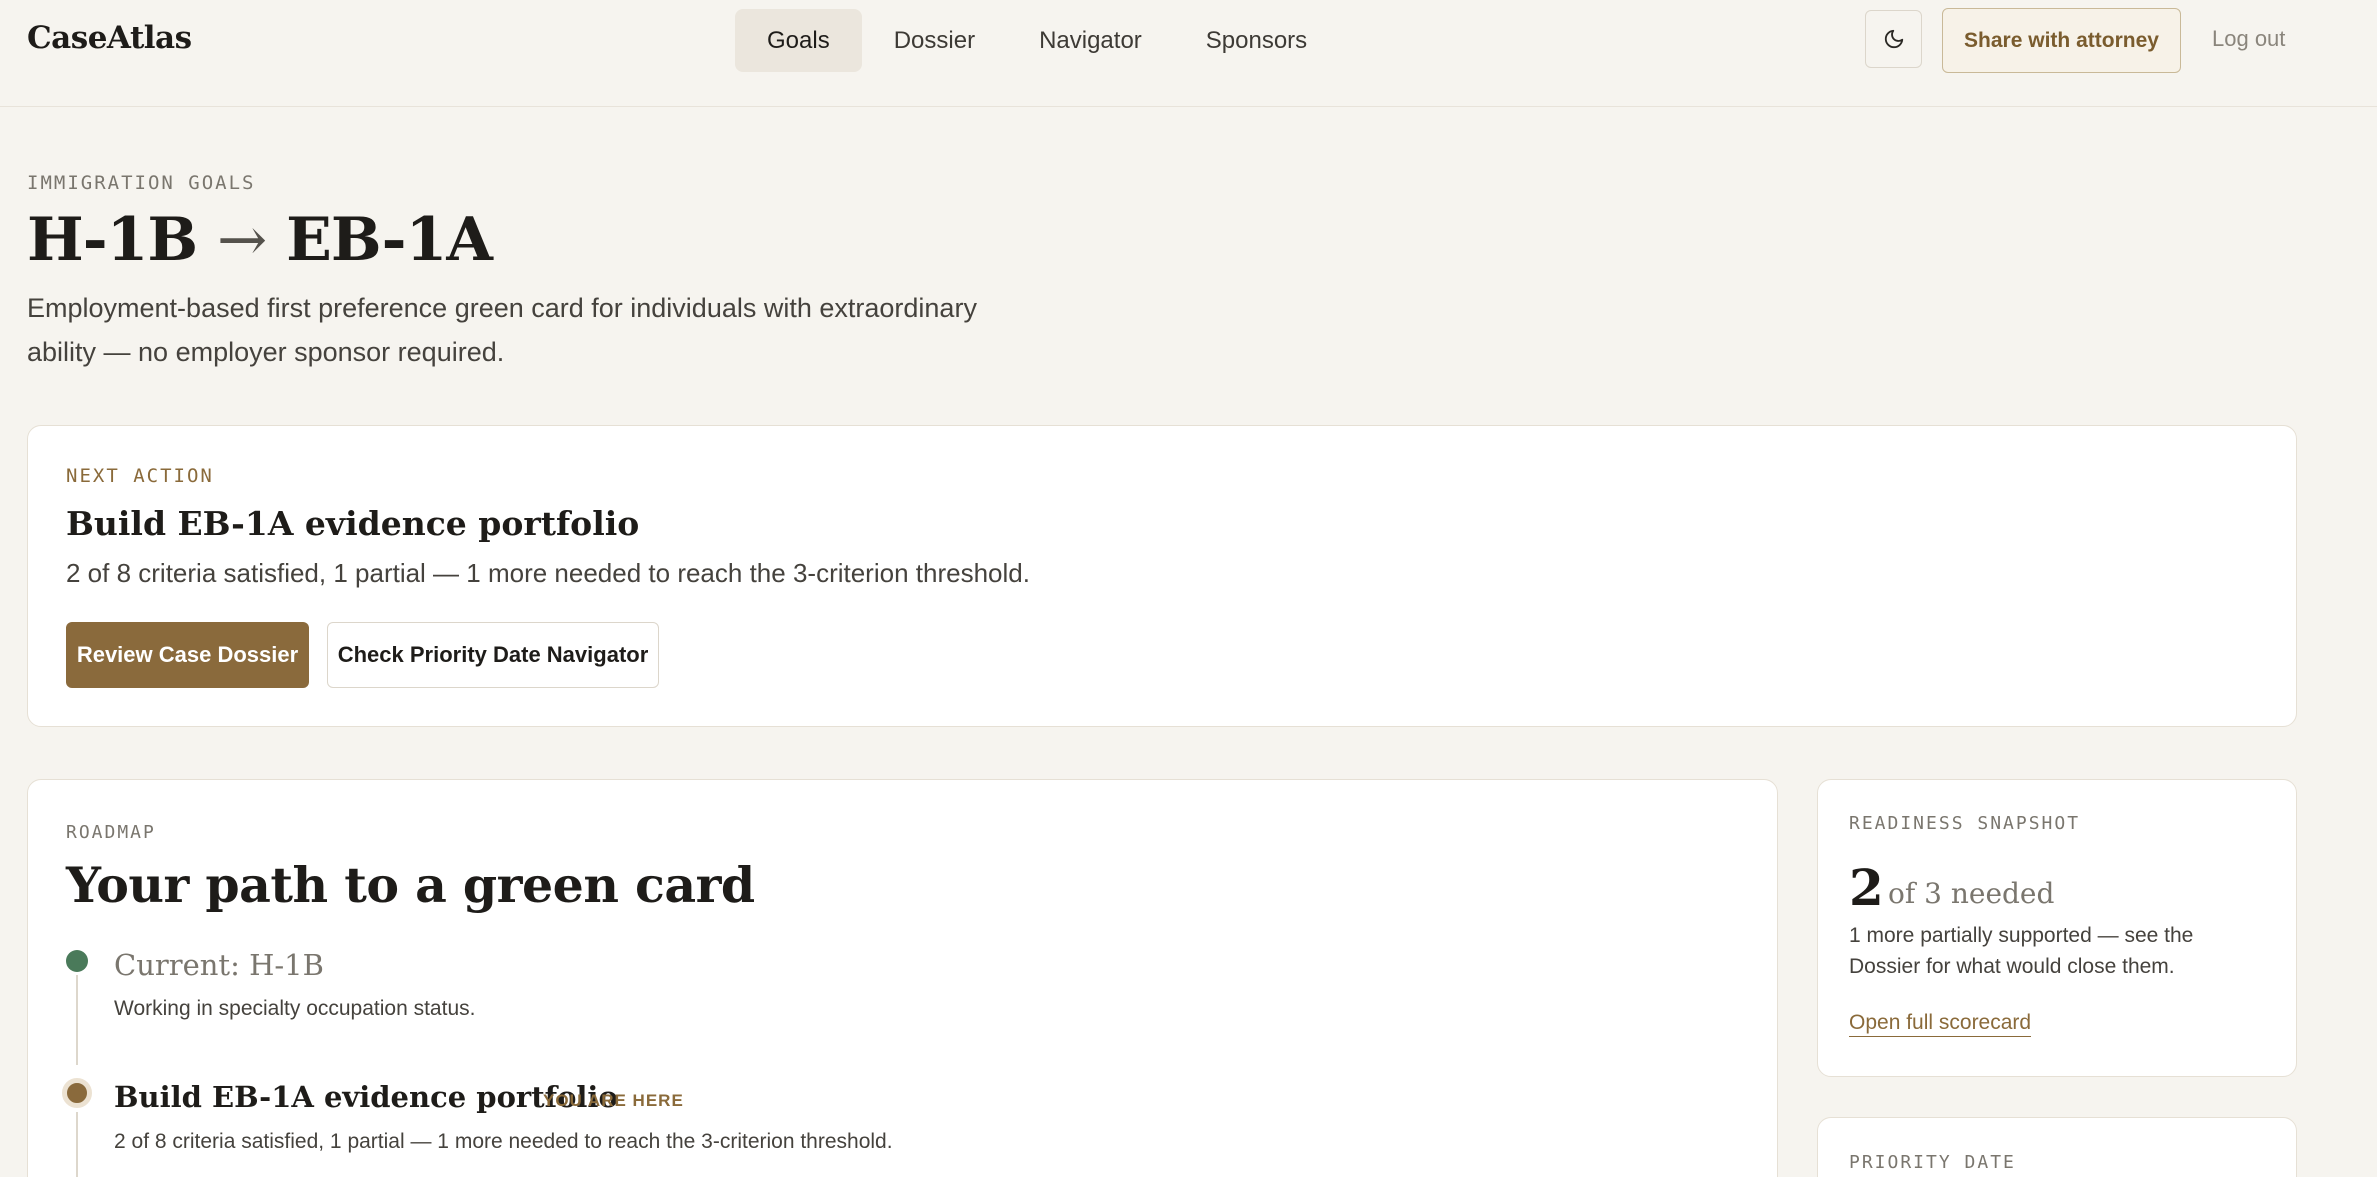 The height and width of the screenshot is (1177, 2377). What do you see at coordinates (140, 476) in the screenshot?
I see `next-action-eyebrow: NEXT ACTION` at bounding box center [140, 476].